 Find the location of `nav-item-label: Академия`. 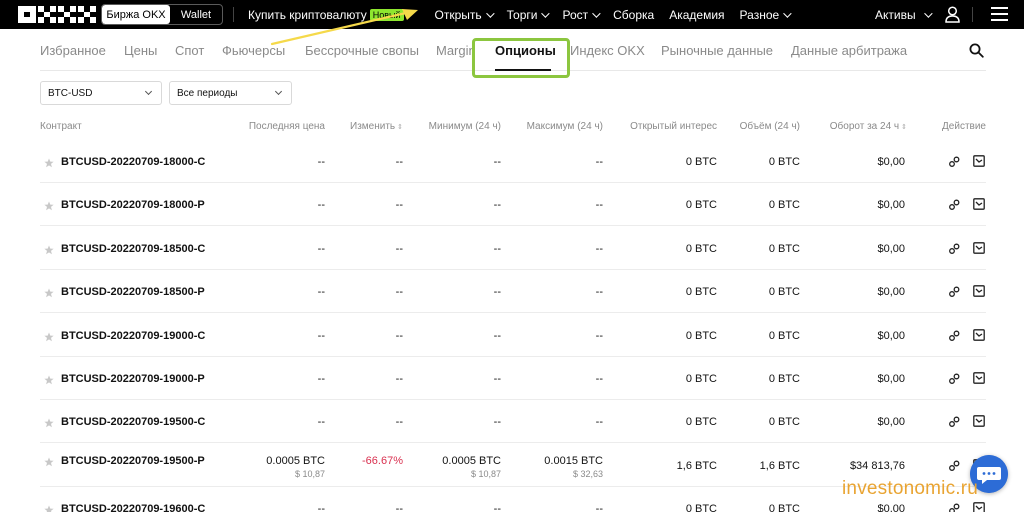

nav-item-label: Академия is located at coordinates (697, 14).